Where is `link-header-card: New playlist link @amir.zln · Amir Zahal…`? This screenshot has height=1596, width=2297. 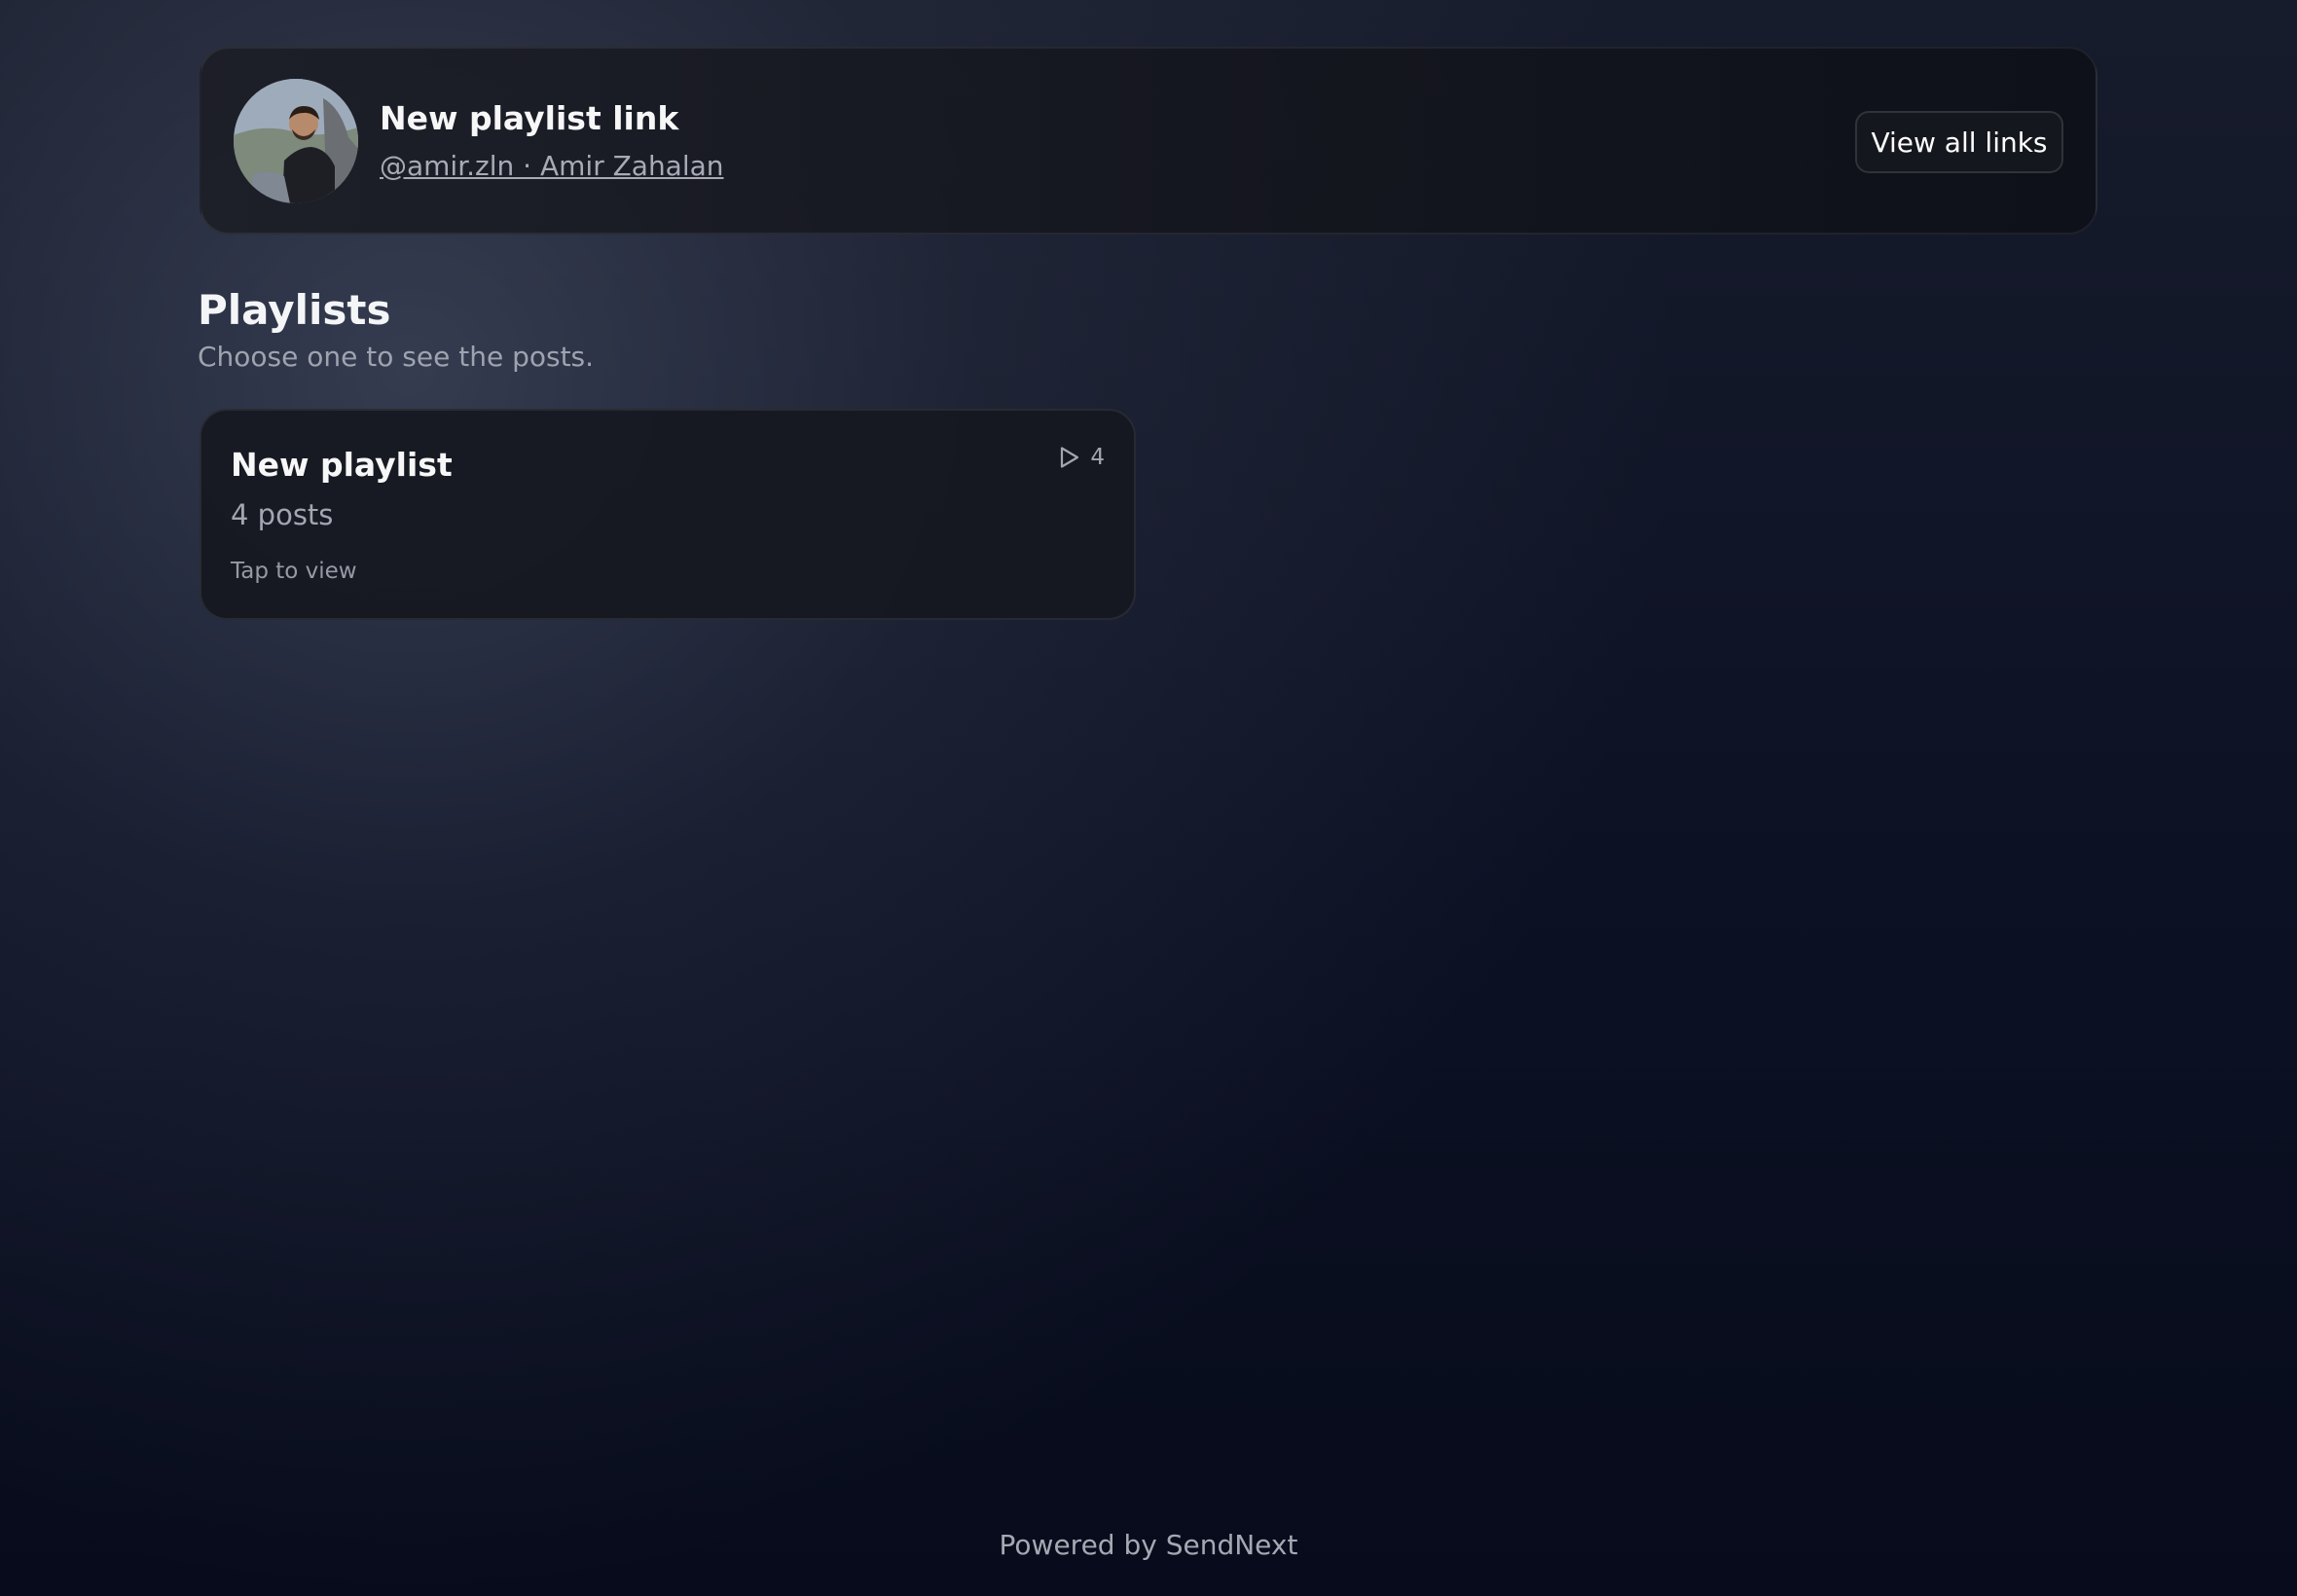 link-header-card: New playlist link @amir.zln · Amir Zahal… is located at coordinates (1148, 141).